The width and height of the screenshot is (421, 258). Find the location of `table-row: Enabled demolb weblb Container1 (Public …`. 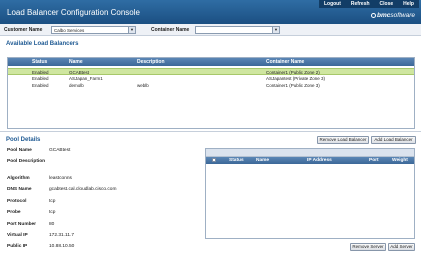

table-row: Enabled demolb weblb Container1 (Public … is located at coordinates (211, 85).